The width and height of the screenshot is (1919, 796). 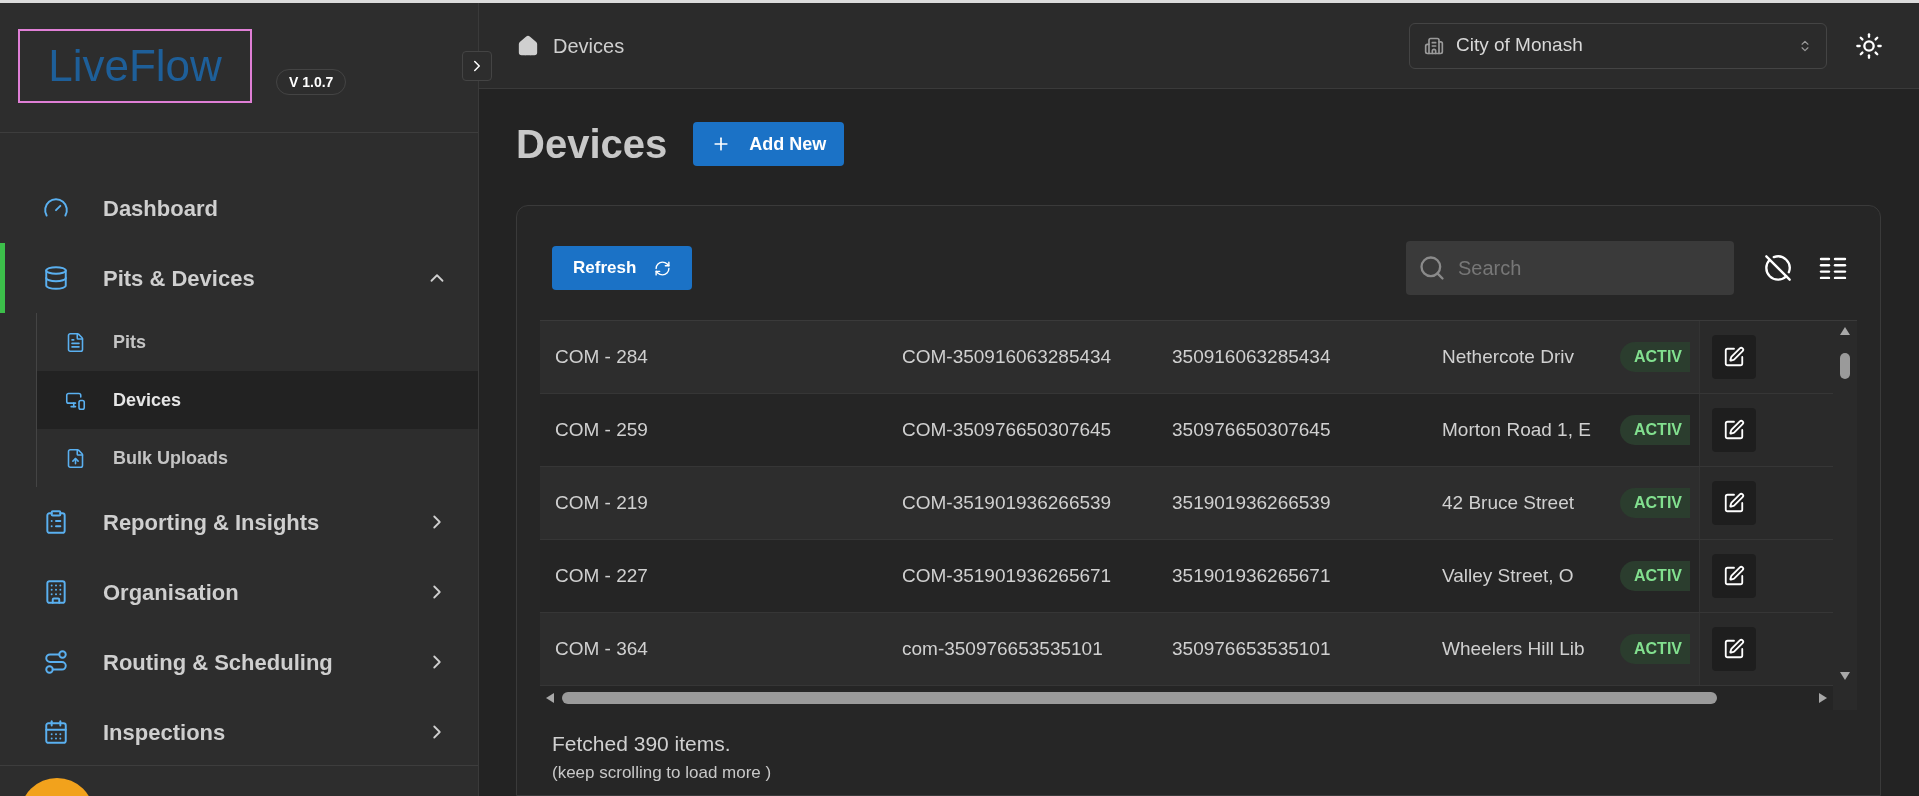 What do you see at coordinates (56, 522) in the screenshot?
I see `clipboard-icon` at bounding box center [56, 522].